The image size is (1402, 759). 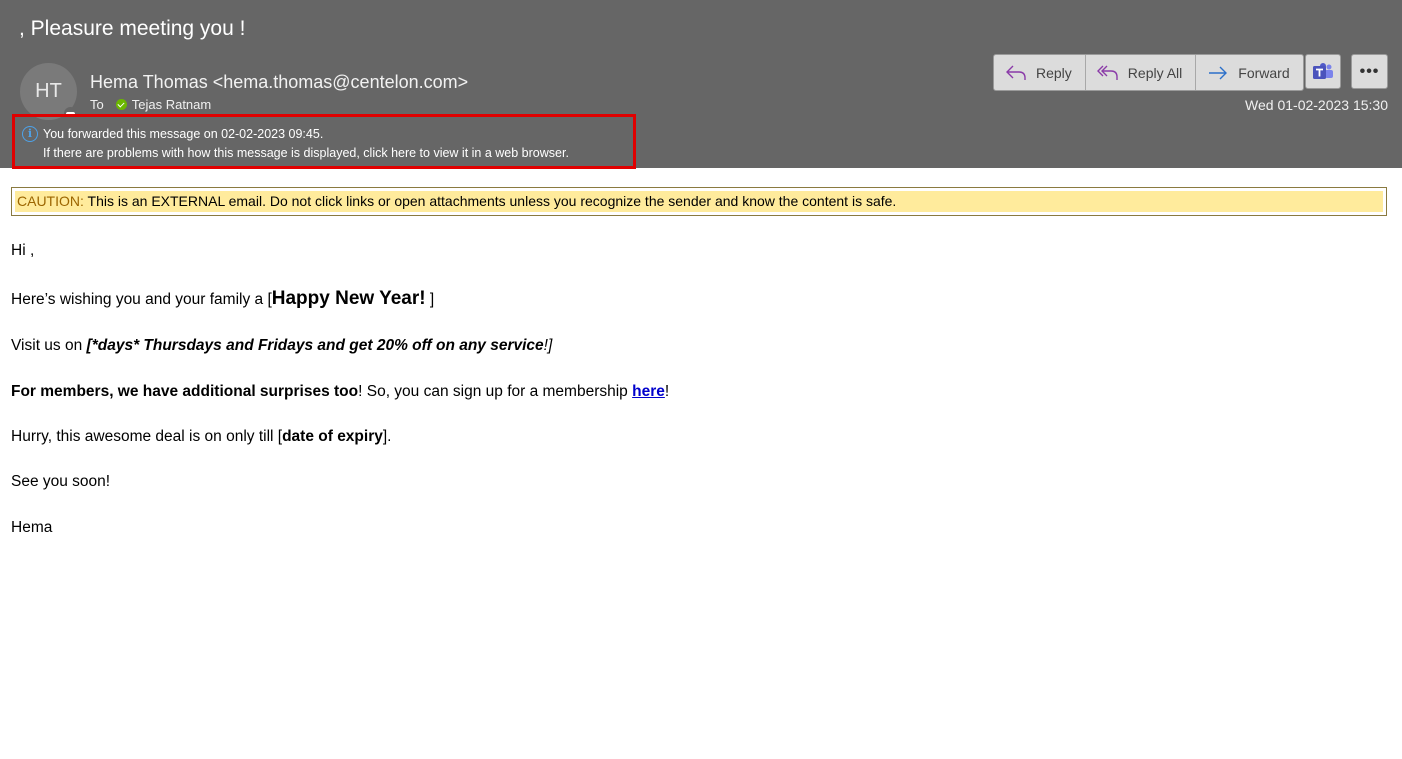 I want to click on reply-all-icon, so click(x=1107, y=72).